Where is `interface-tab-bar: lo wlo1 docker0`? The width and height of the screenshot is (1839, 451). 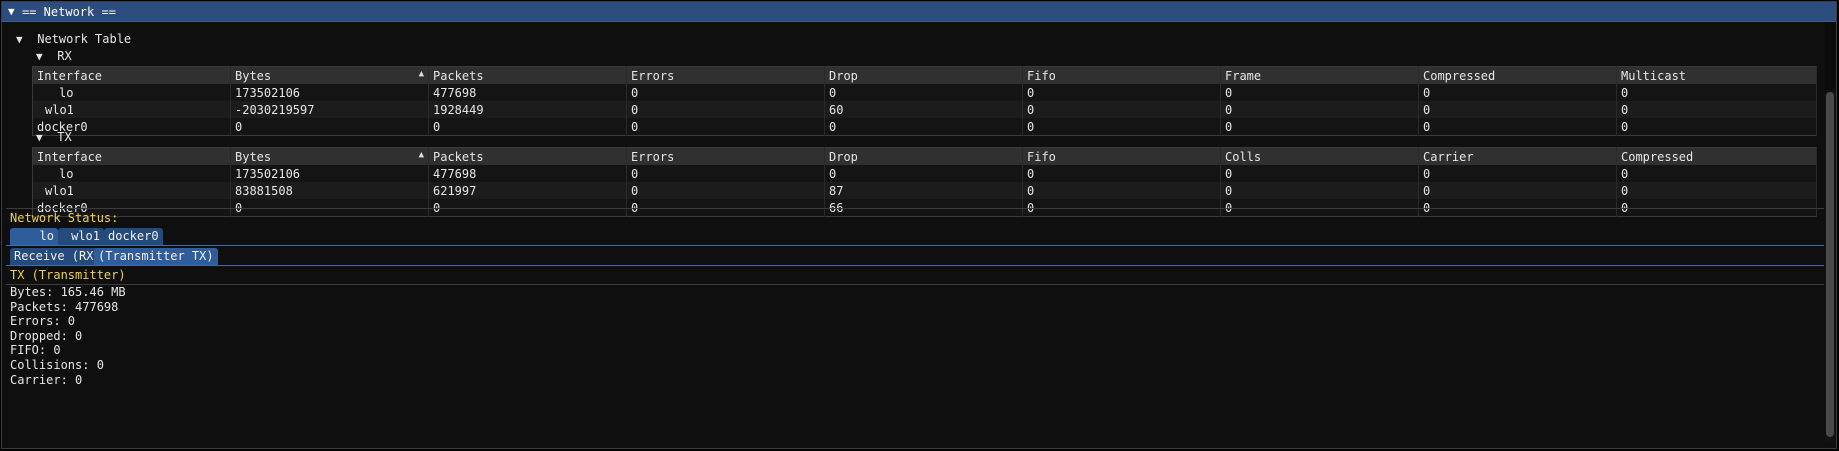
interface-tab-bar: lo wlo1 docker0 is located at coordinates (160, 236).